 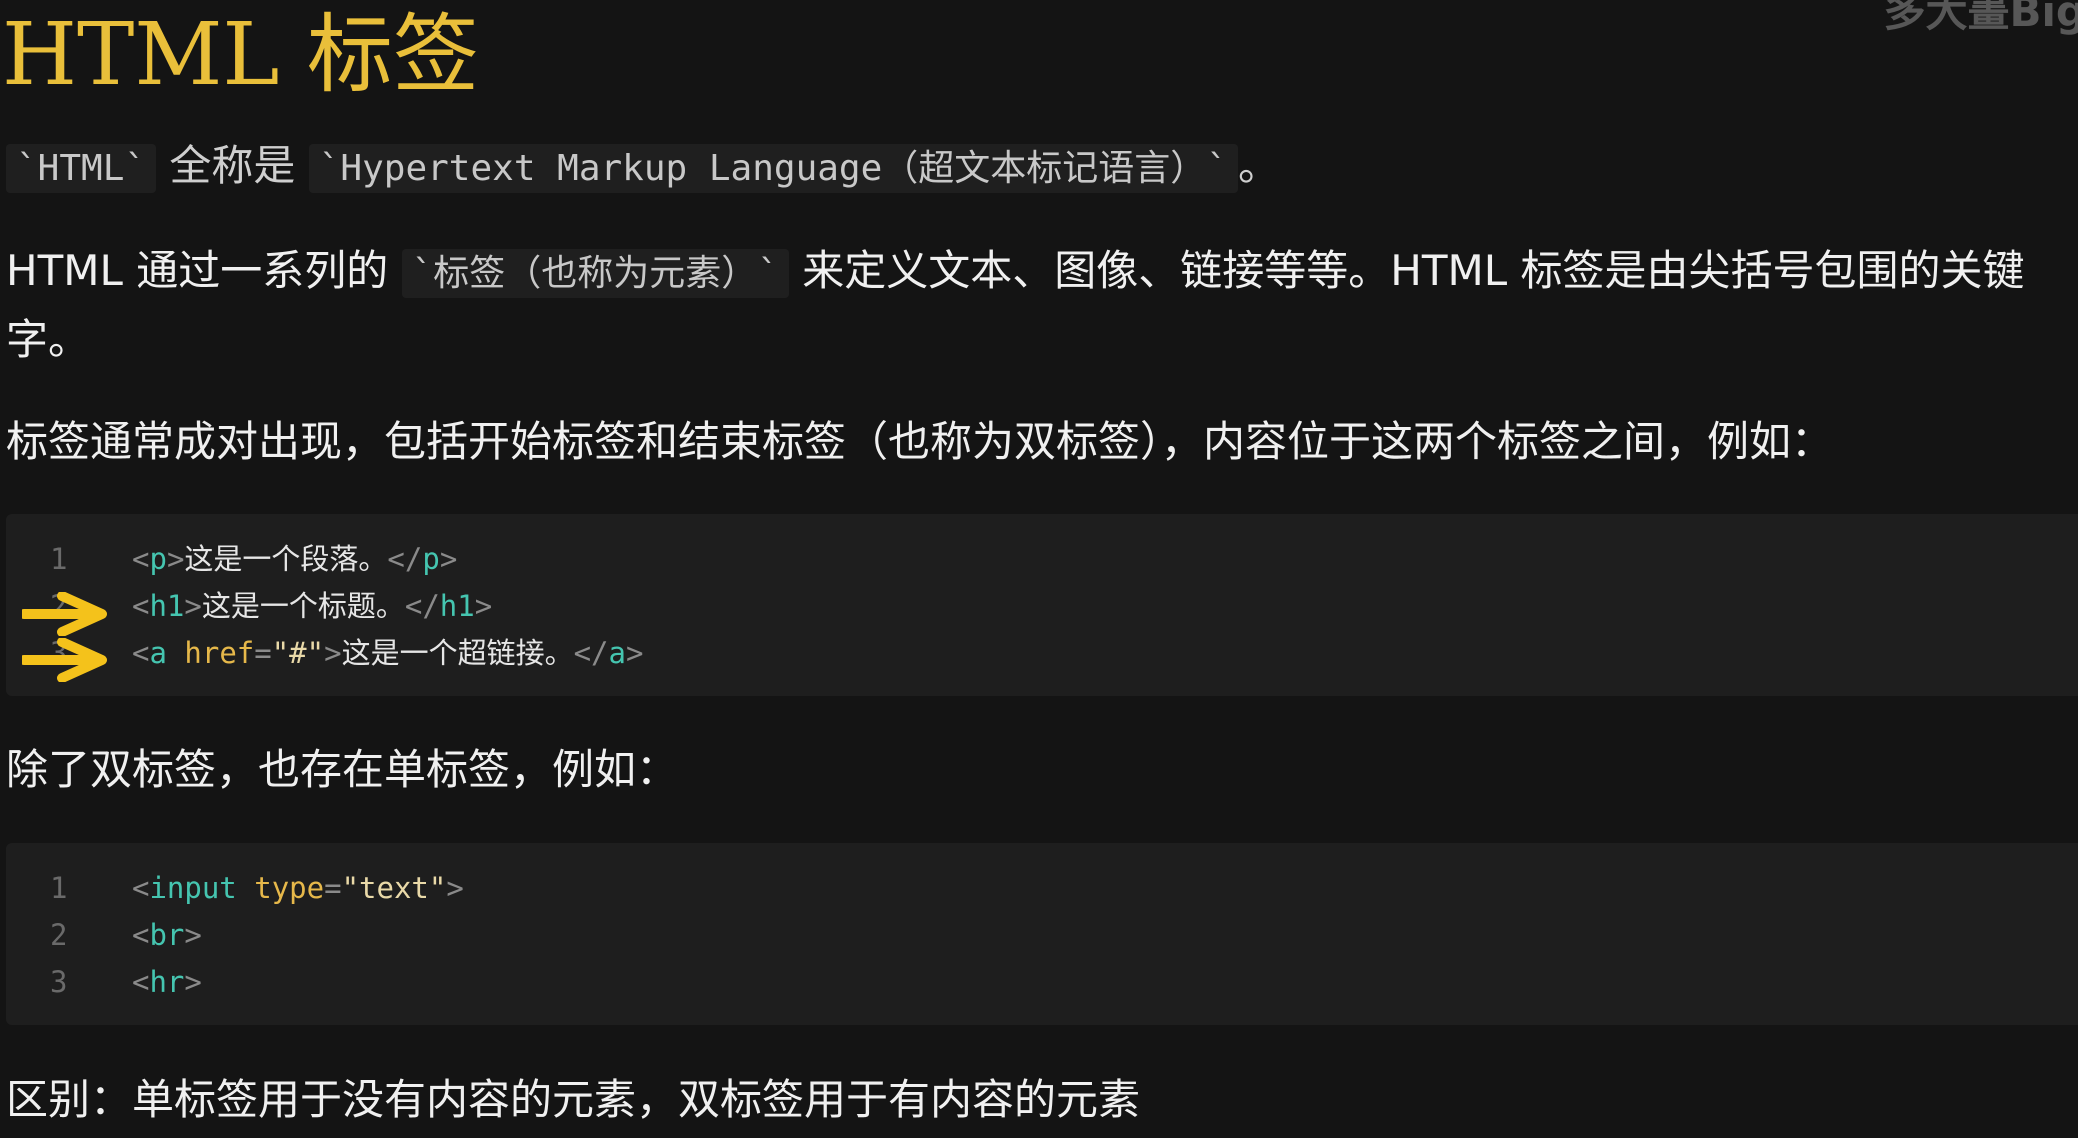 What do you see at coordinates (295, 559) in the screenshot?
I see `code-source: <p>这是一个段落。</p>` at bounding box center [295, 559].